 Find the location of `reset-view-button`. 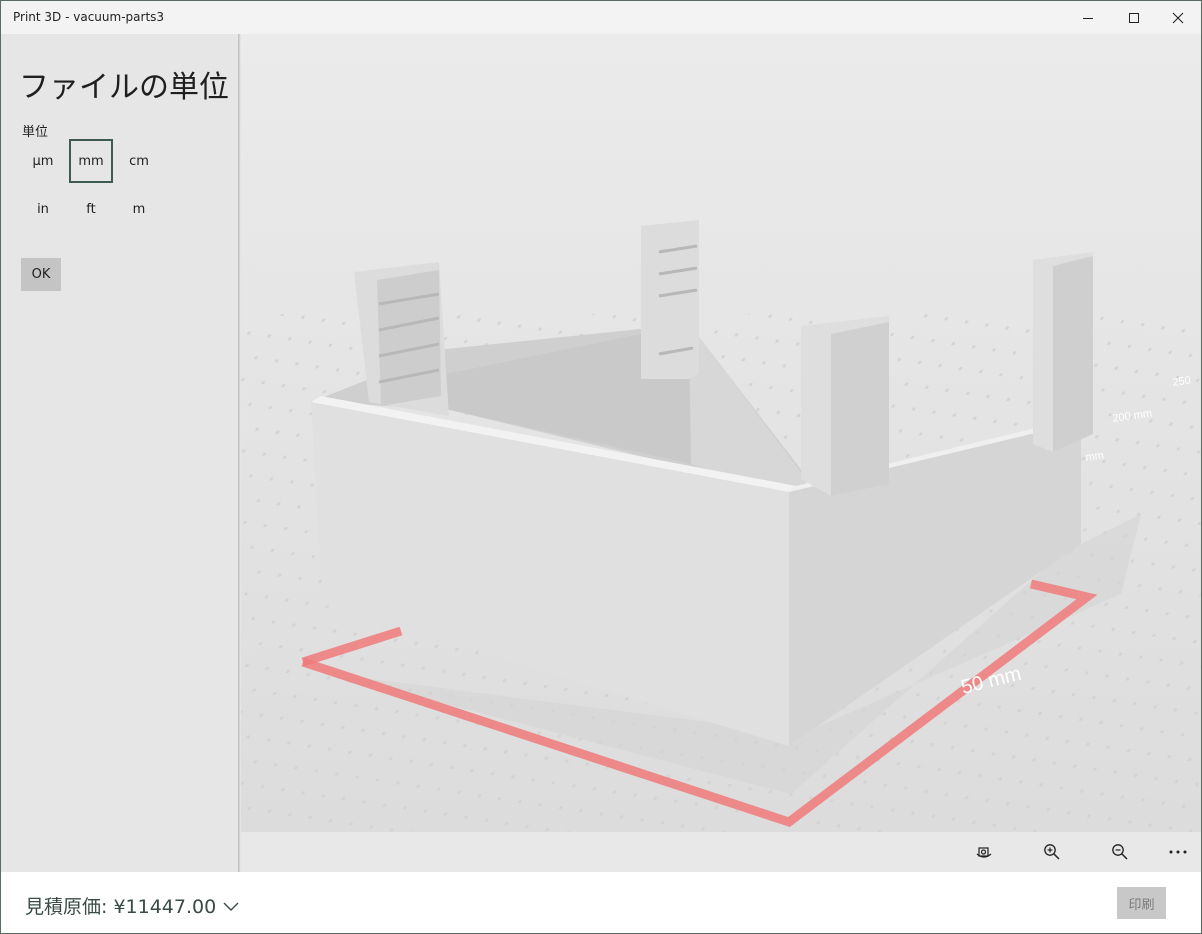

reset-view-button is located at coordinates (984, 852).